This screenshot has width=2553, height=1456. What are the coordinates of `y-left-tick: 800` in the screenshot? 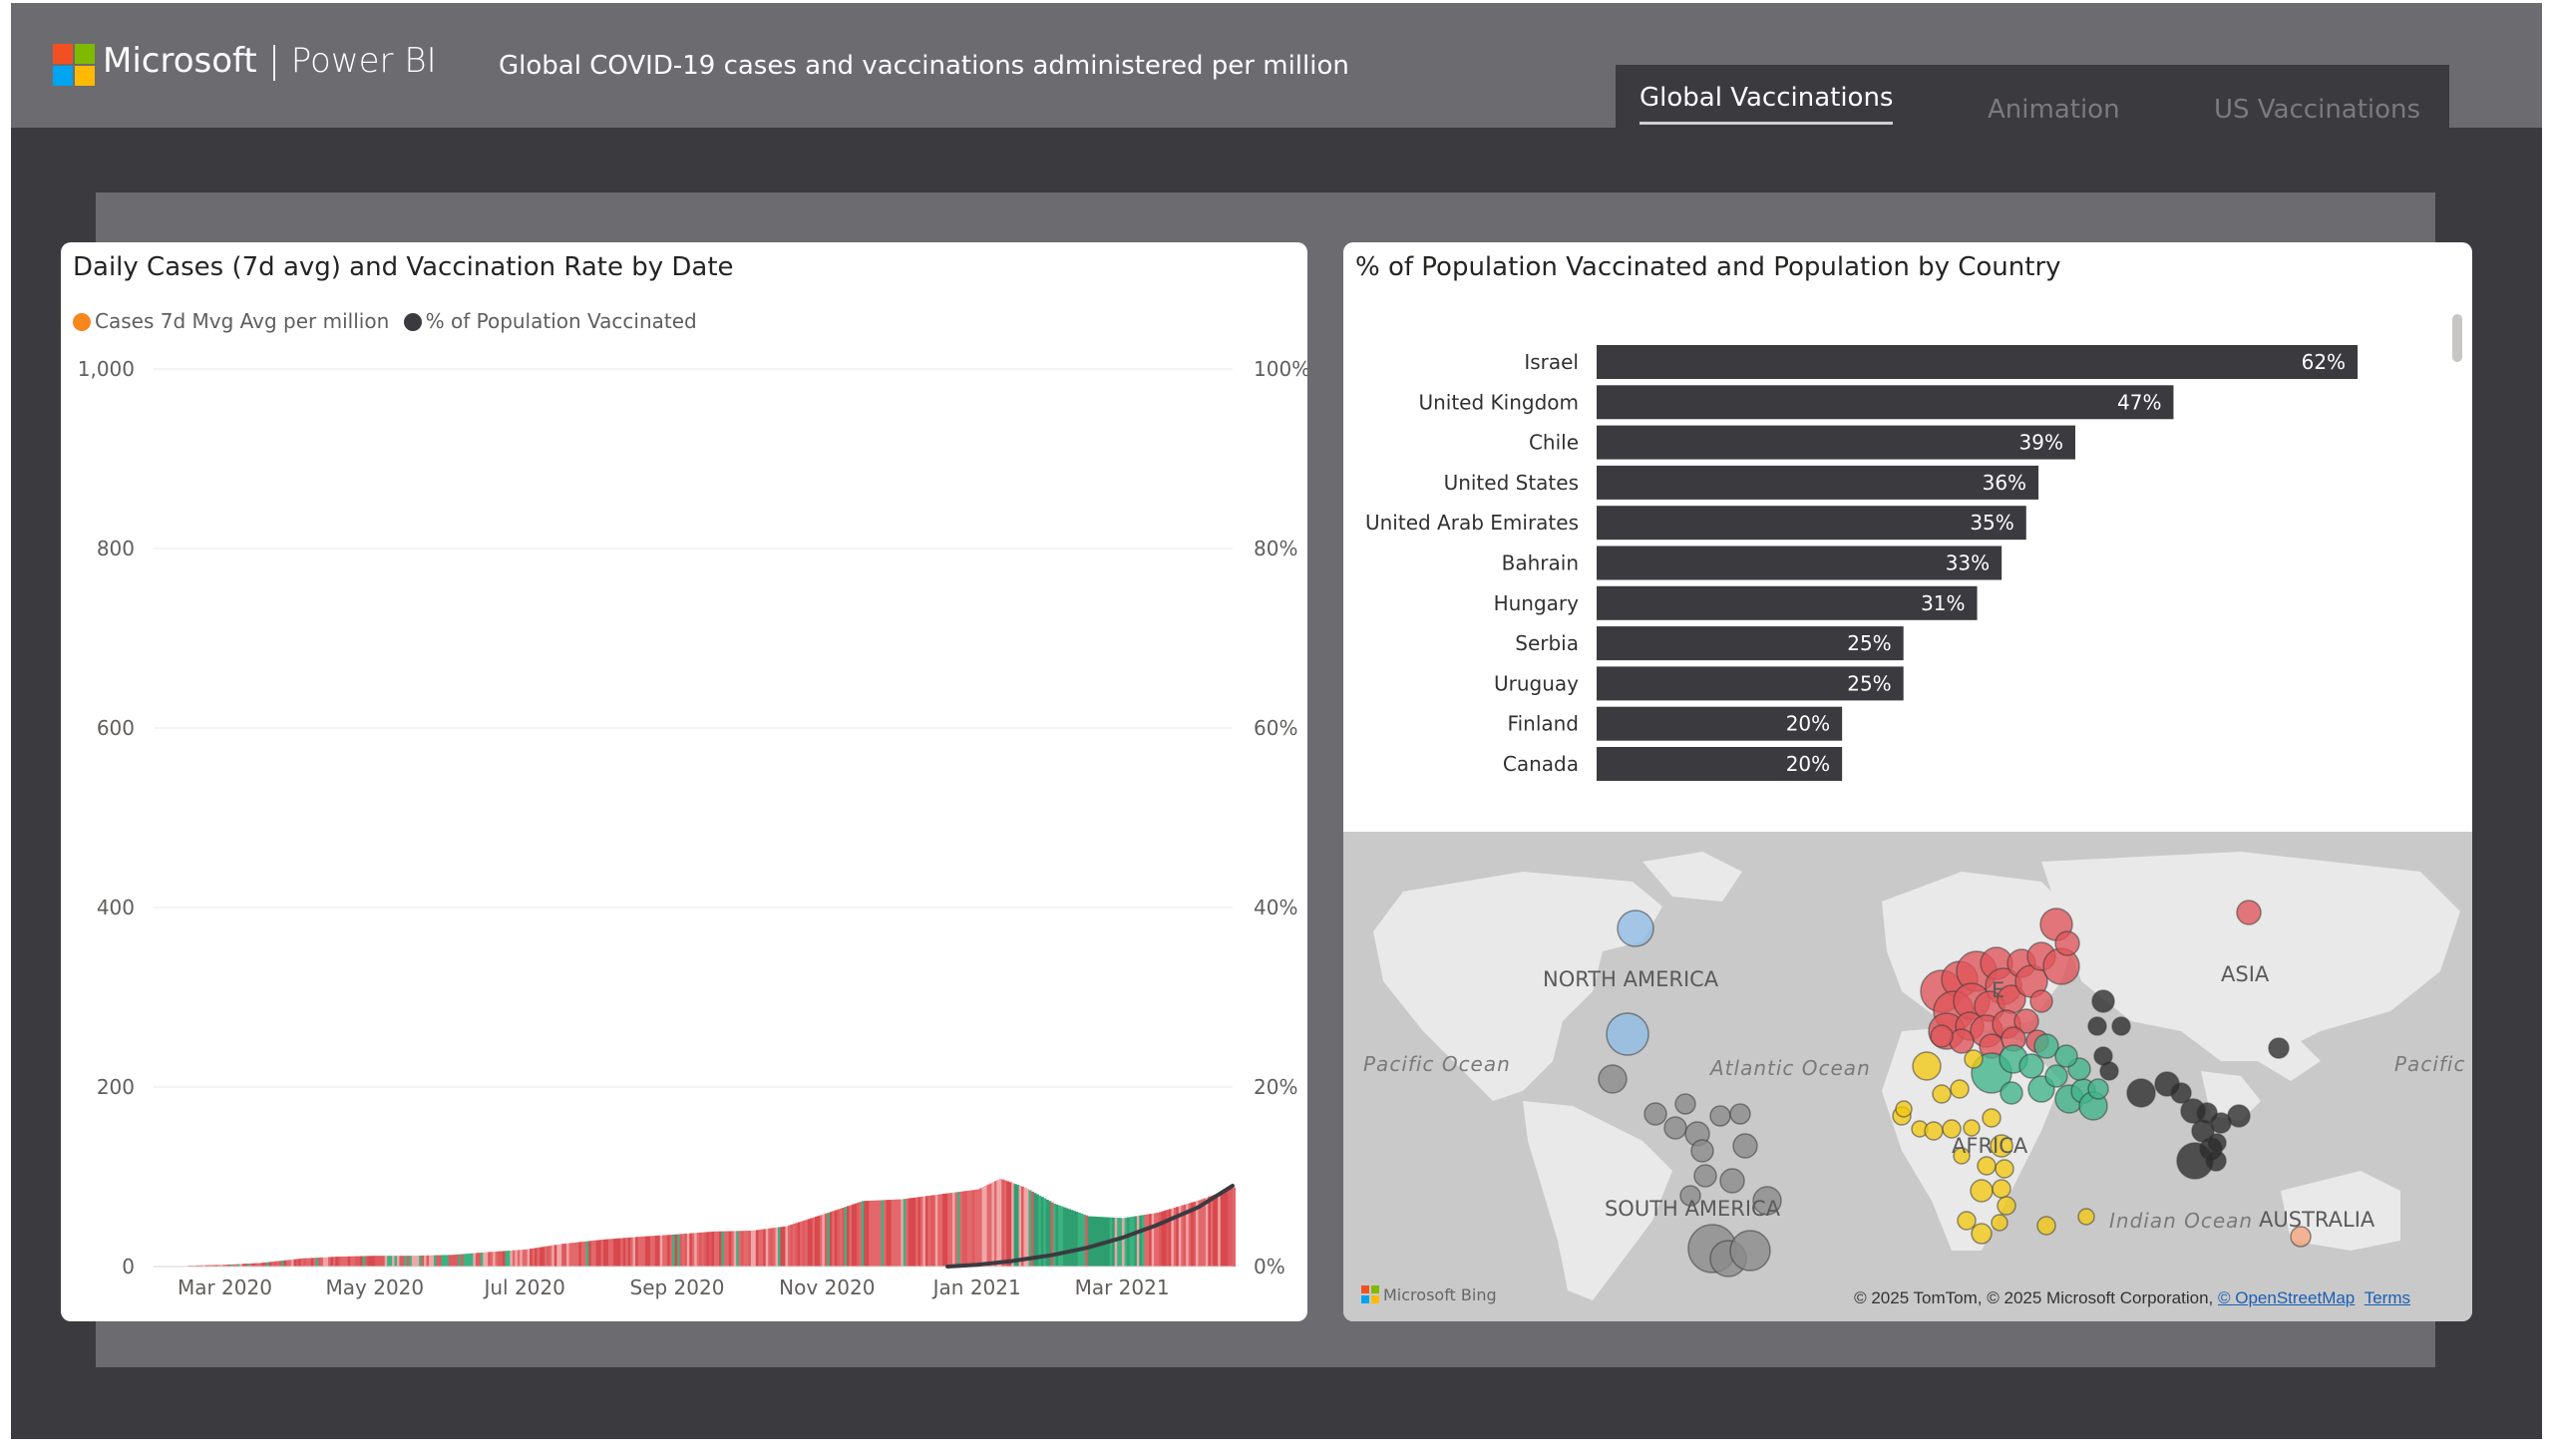 It's located at (116, 548).